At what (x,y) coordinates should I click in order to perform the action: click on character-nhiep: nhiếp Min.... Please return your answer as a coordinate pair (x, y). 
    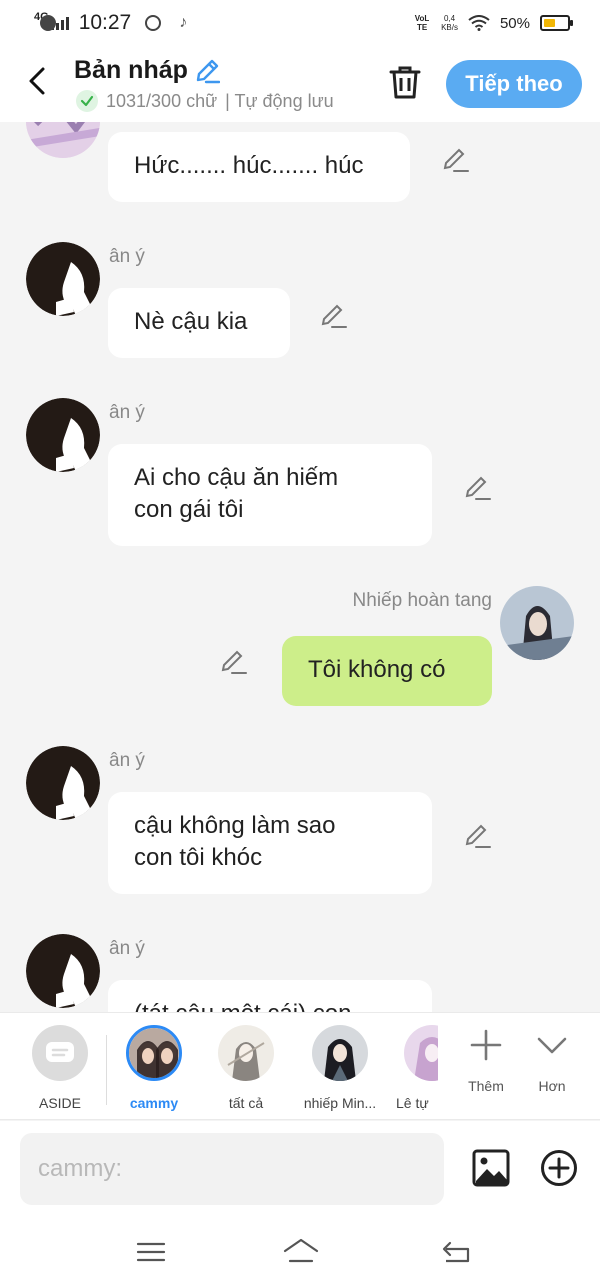
    Looking at the image, I should click on (340, 1068).